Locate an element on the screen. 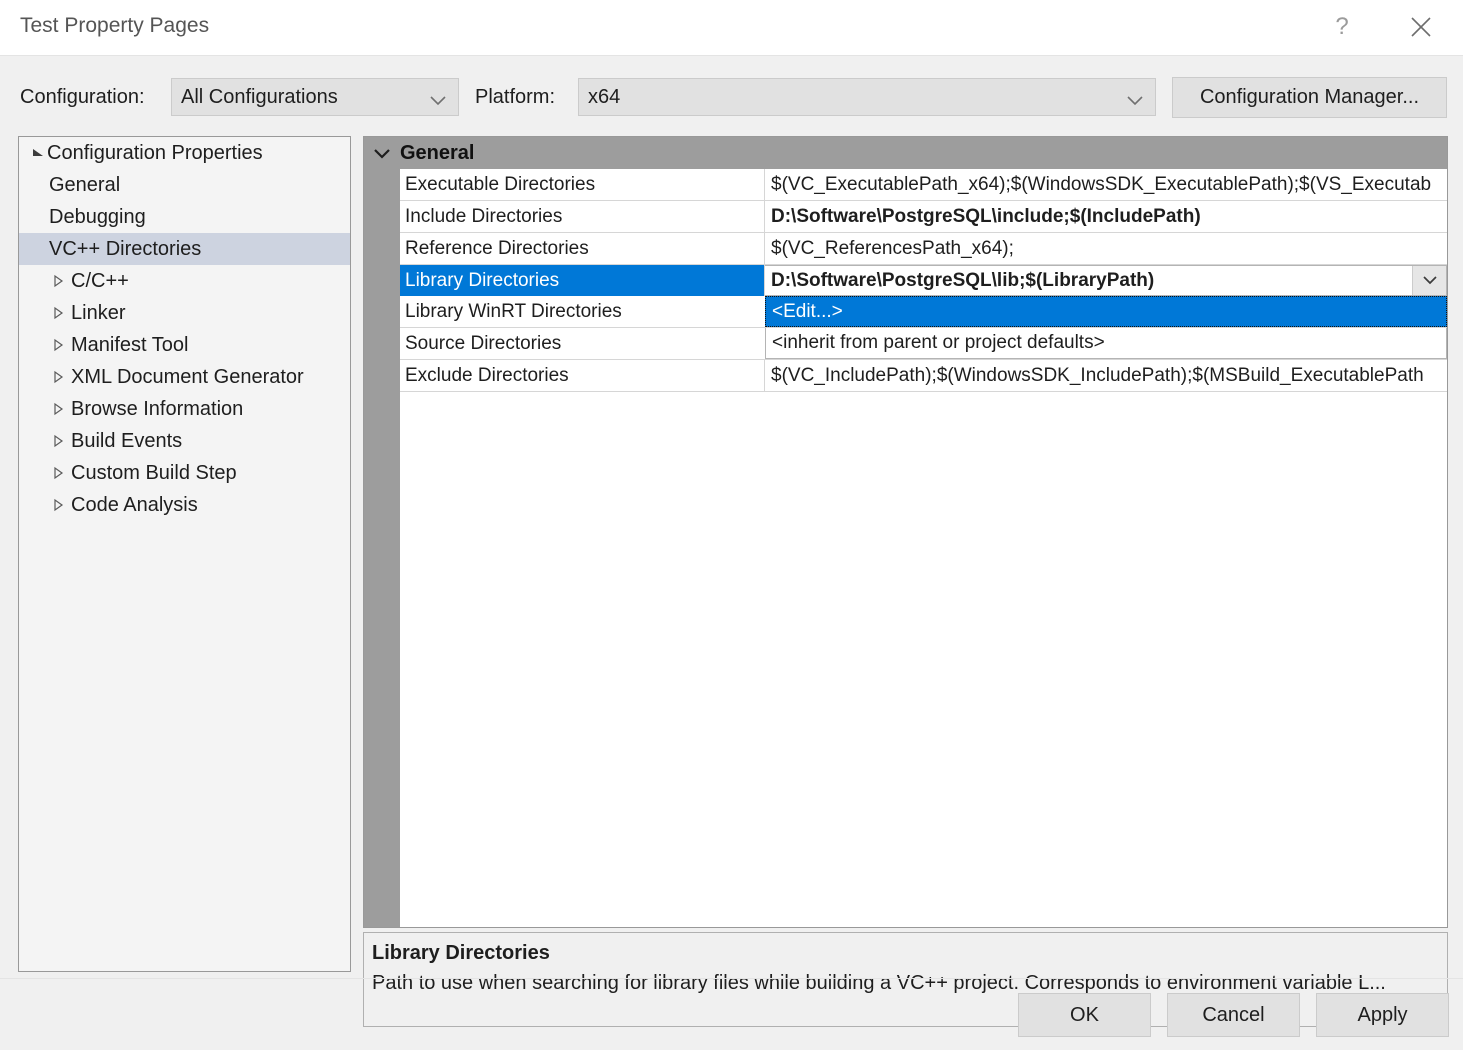 Image resolution: width=1463 pixels, height=1050 pixels. grid-section-title: General is located at coordinates (437, 152).